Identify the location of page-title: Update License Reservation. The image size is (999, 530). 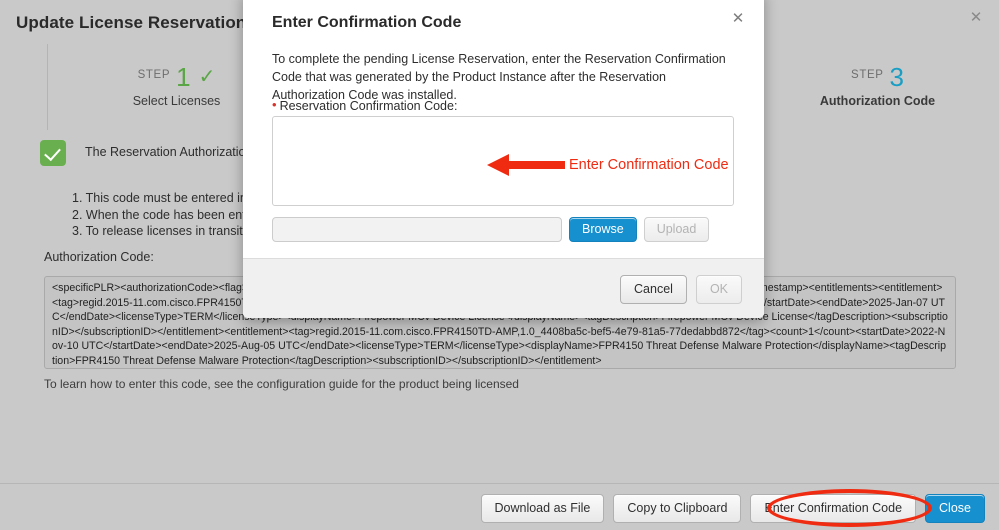
(131, 22).